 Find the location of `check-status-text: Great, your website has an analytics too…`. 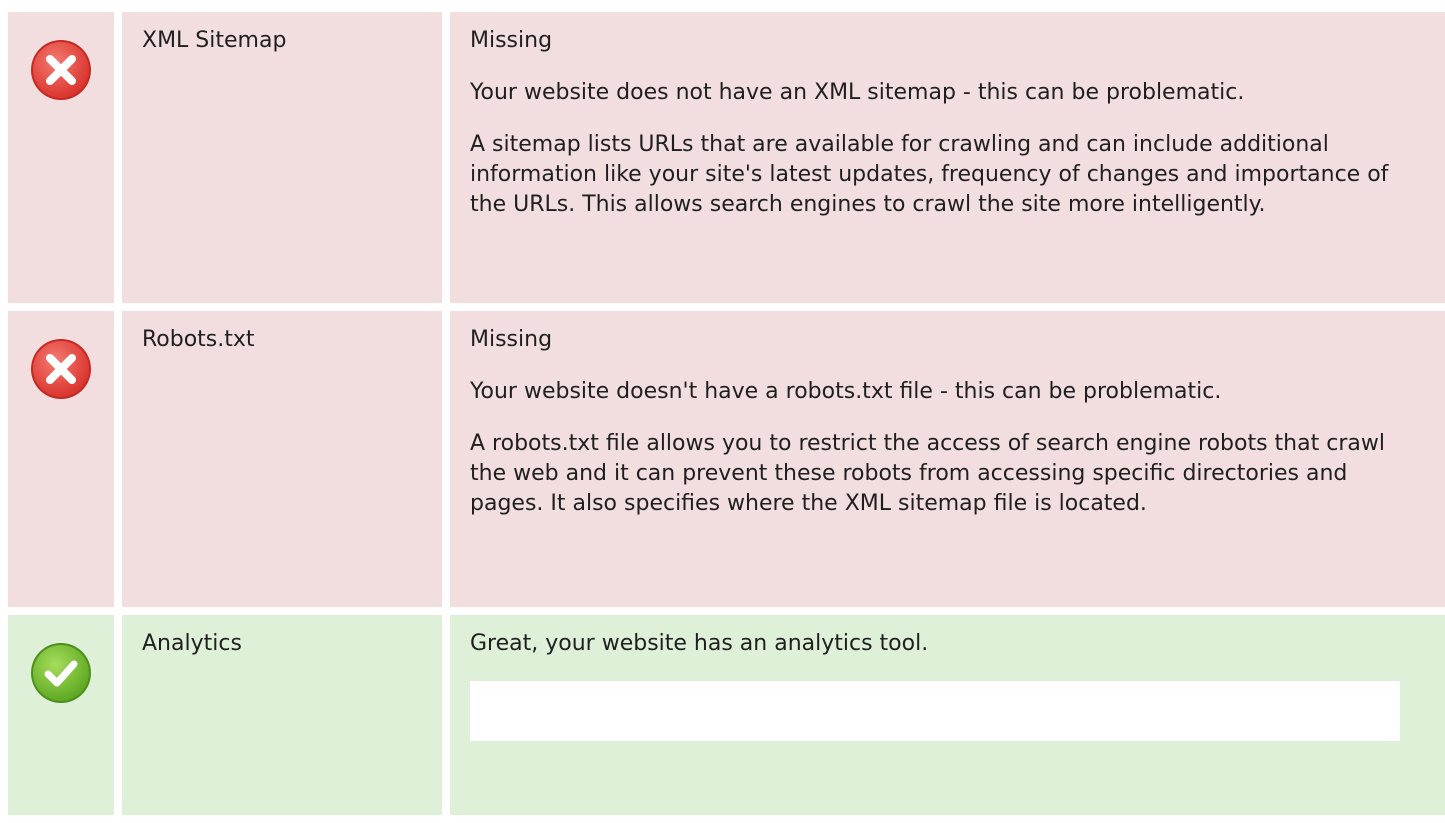

check-status-text: Great, your website has an analytics too… is located at coordinates (699, 643).